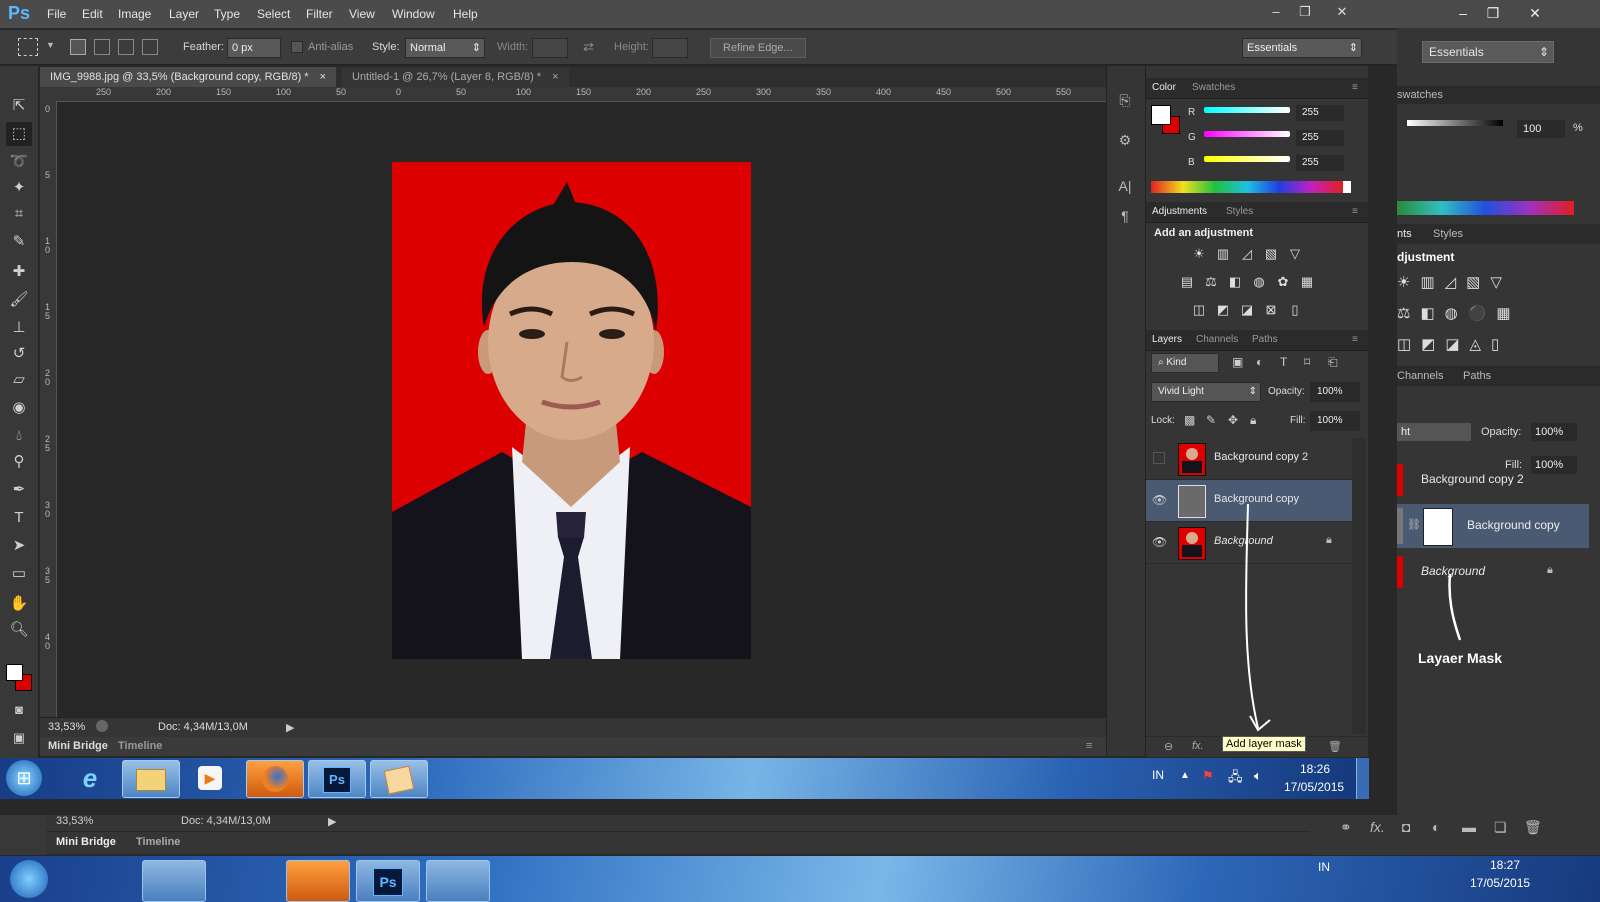 The width and height of the screenshot is (1600, 902). Describe the element at coordinates (1265, 339) in the screenshot. I see `paths-tab: Paths` at that location.